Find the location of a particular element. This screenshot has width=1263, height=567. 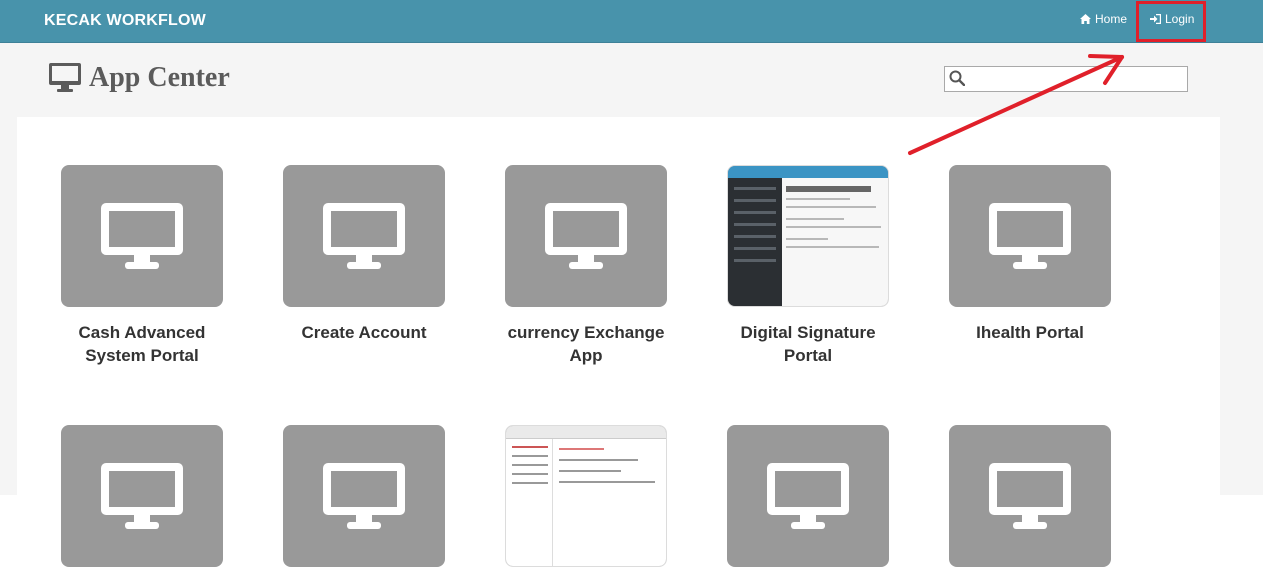

app-name: Create Account is located at coordinates (364, 332).